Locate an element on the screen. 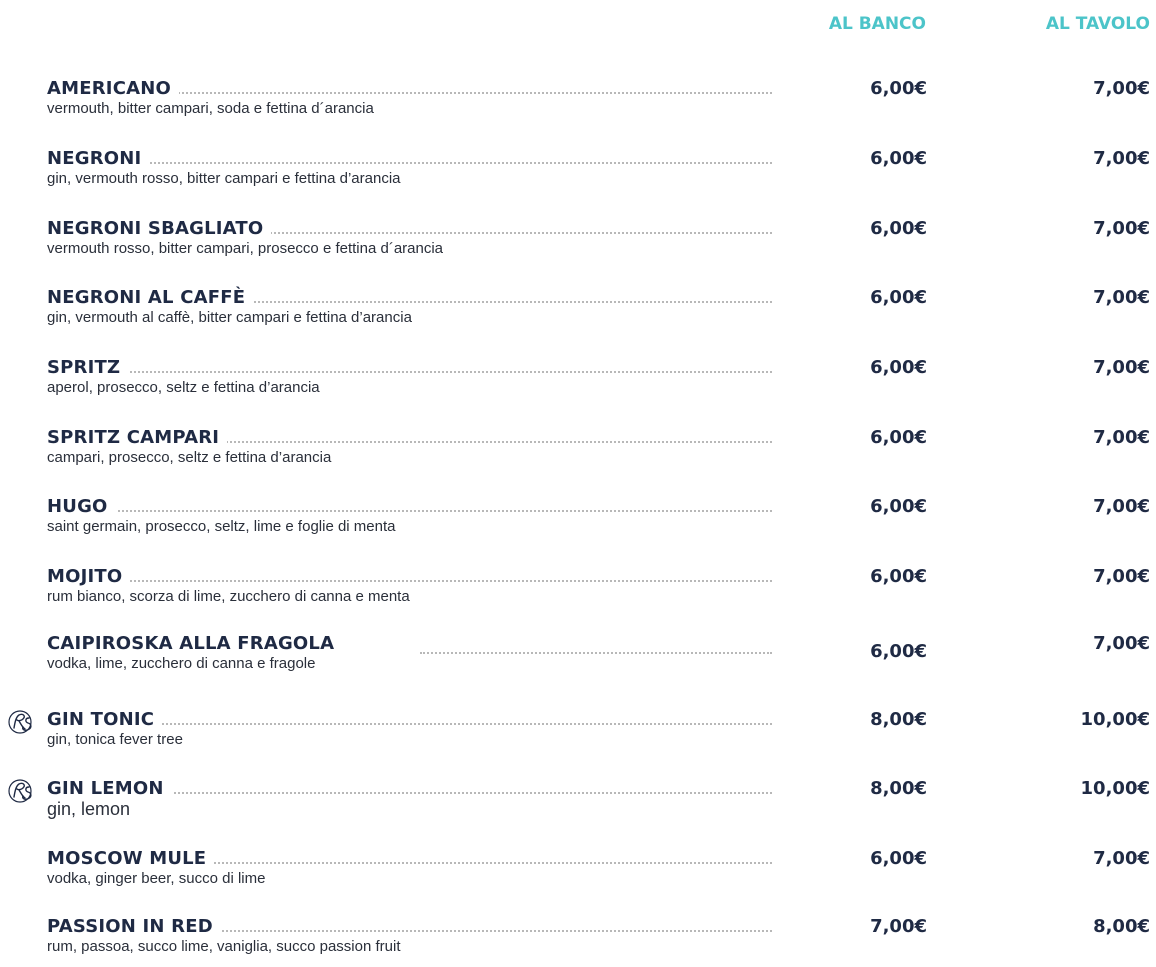  item-name: PASSION IN RED is located at coordinates (134, 927).